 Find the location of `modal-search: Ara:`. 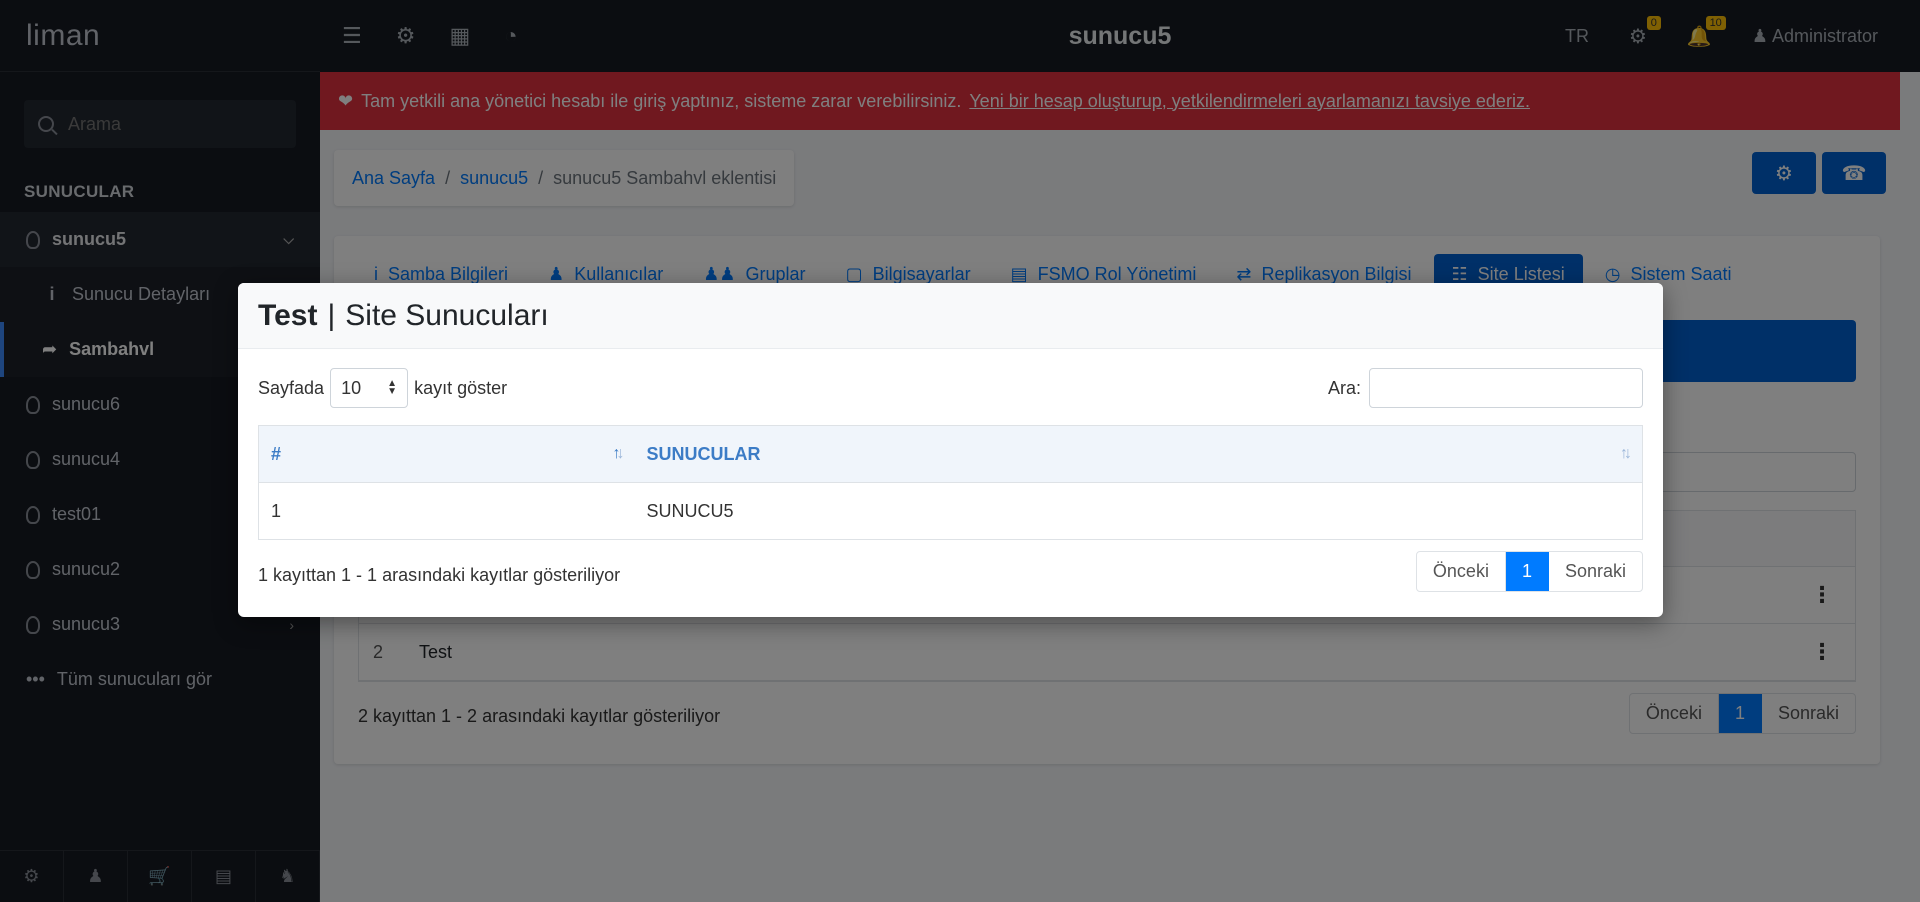

modal-search: Ara: is located at coordinates (1485, 388).